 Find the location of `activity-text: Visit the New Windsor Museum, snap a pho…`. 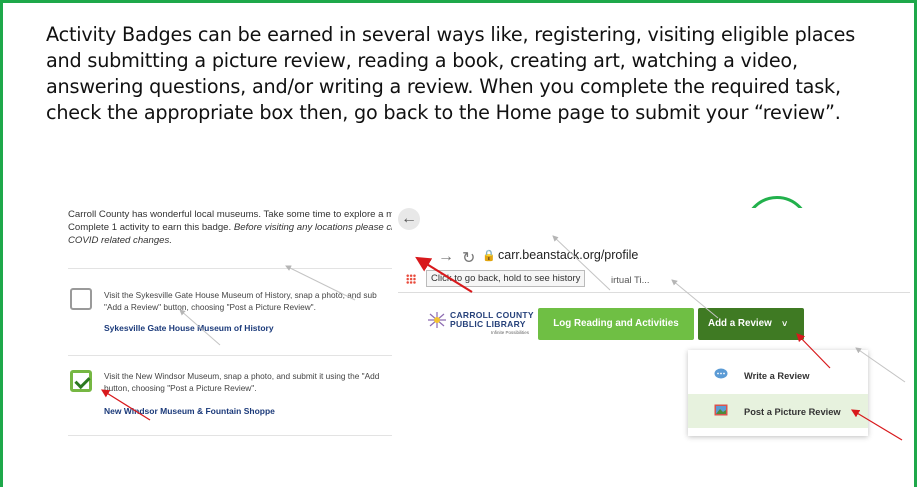

activity-text: Visit the New Windsor Museum, snap a pho… is located at coordinates (248, 382).